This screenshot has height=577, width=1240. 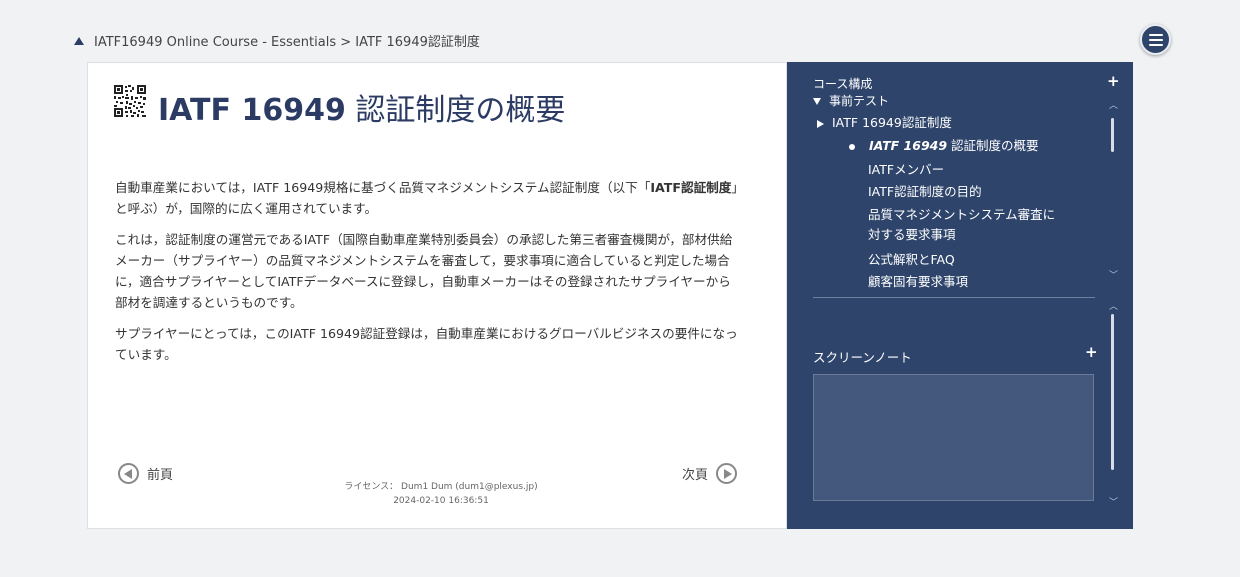 I want to click on notes-scroll-up-arrow-icon: ︿, so click(x=1113, y=305).